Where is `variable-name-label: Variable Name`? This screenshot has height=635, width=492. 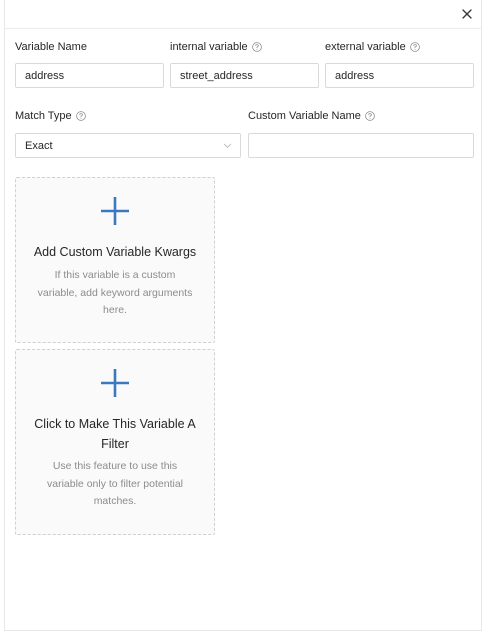
variable-name-label: Variable Name is located at coordinates (51, 47).